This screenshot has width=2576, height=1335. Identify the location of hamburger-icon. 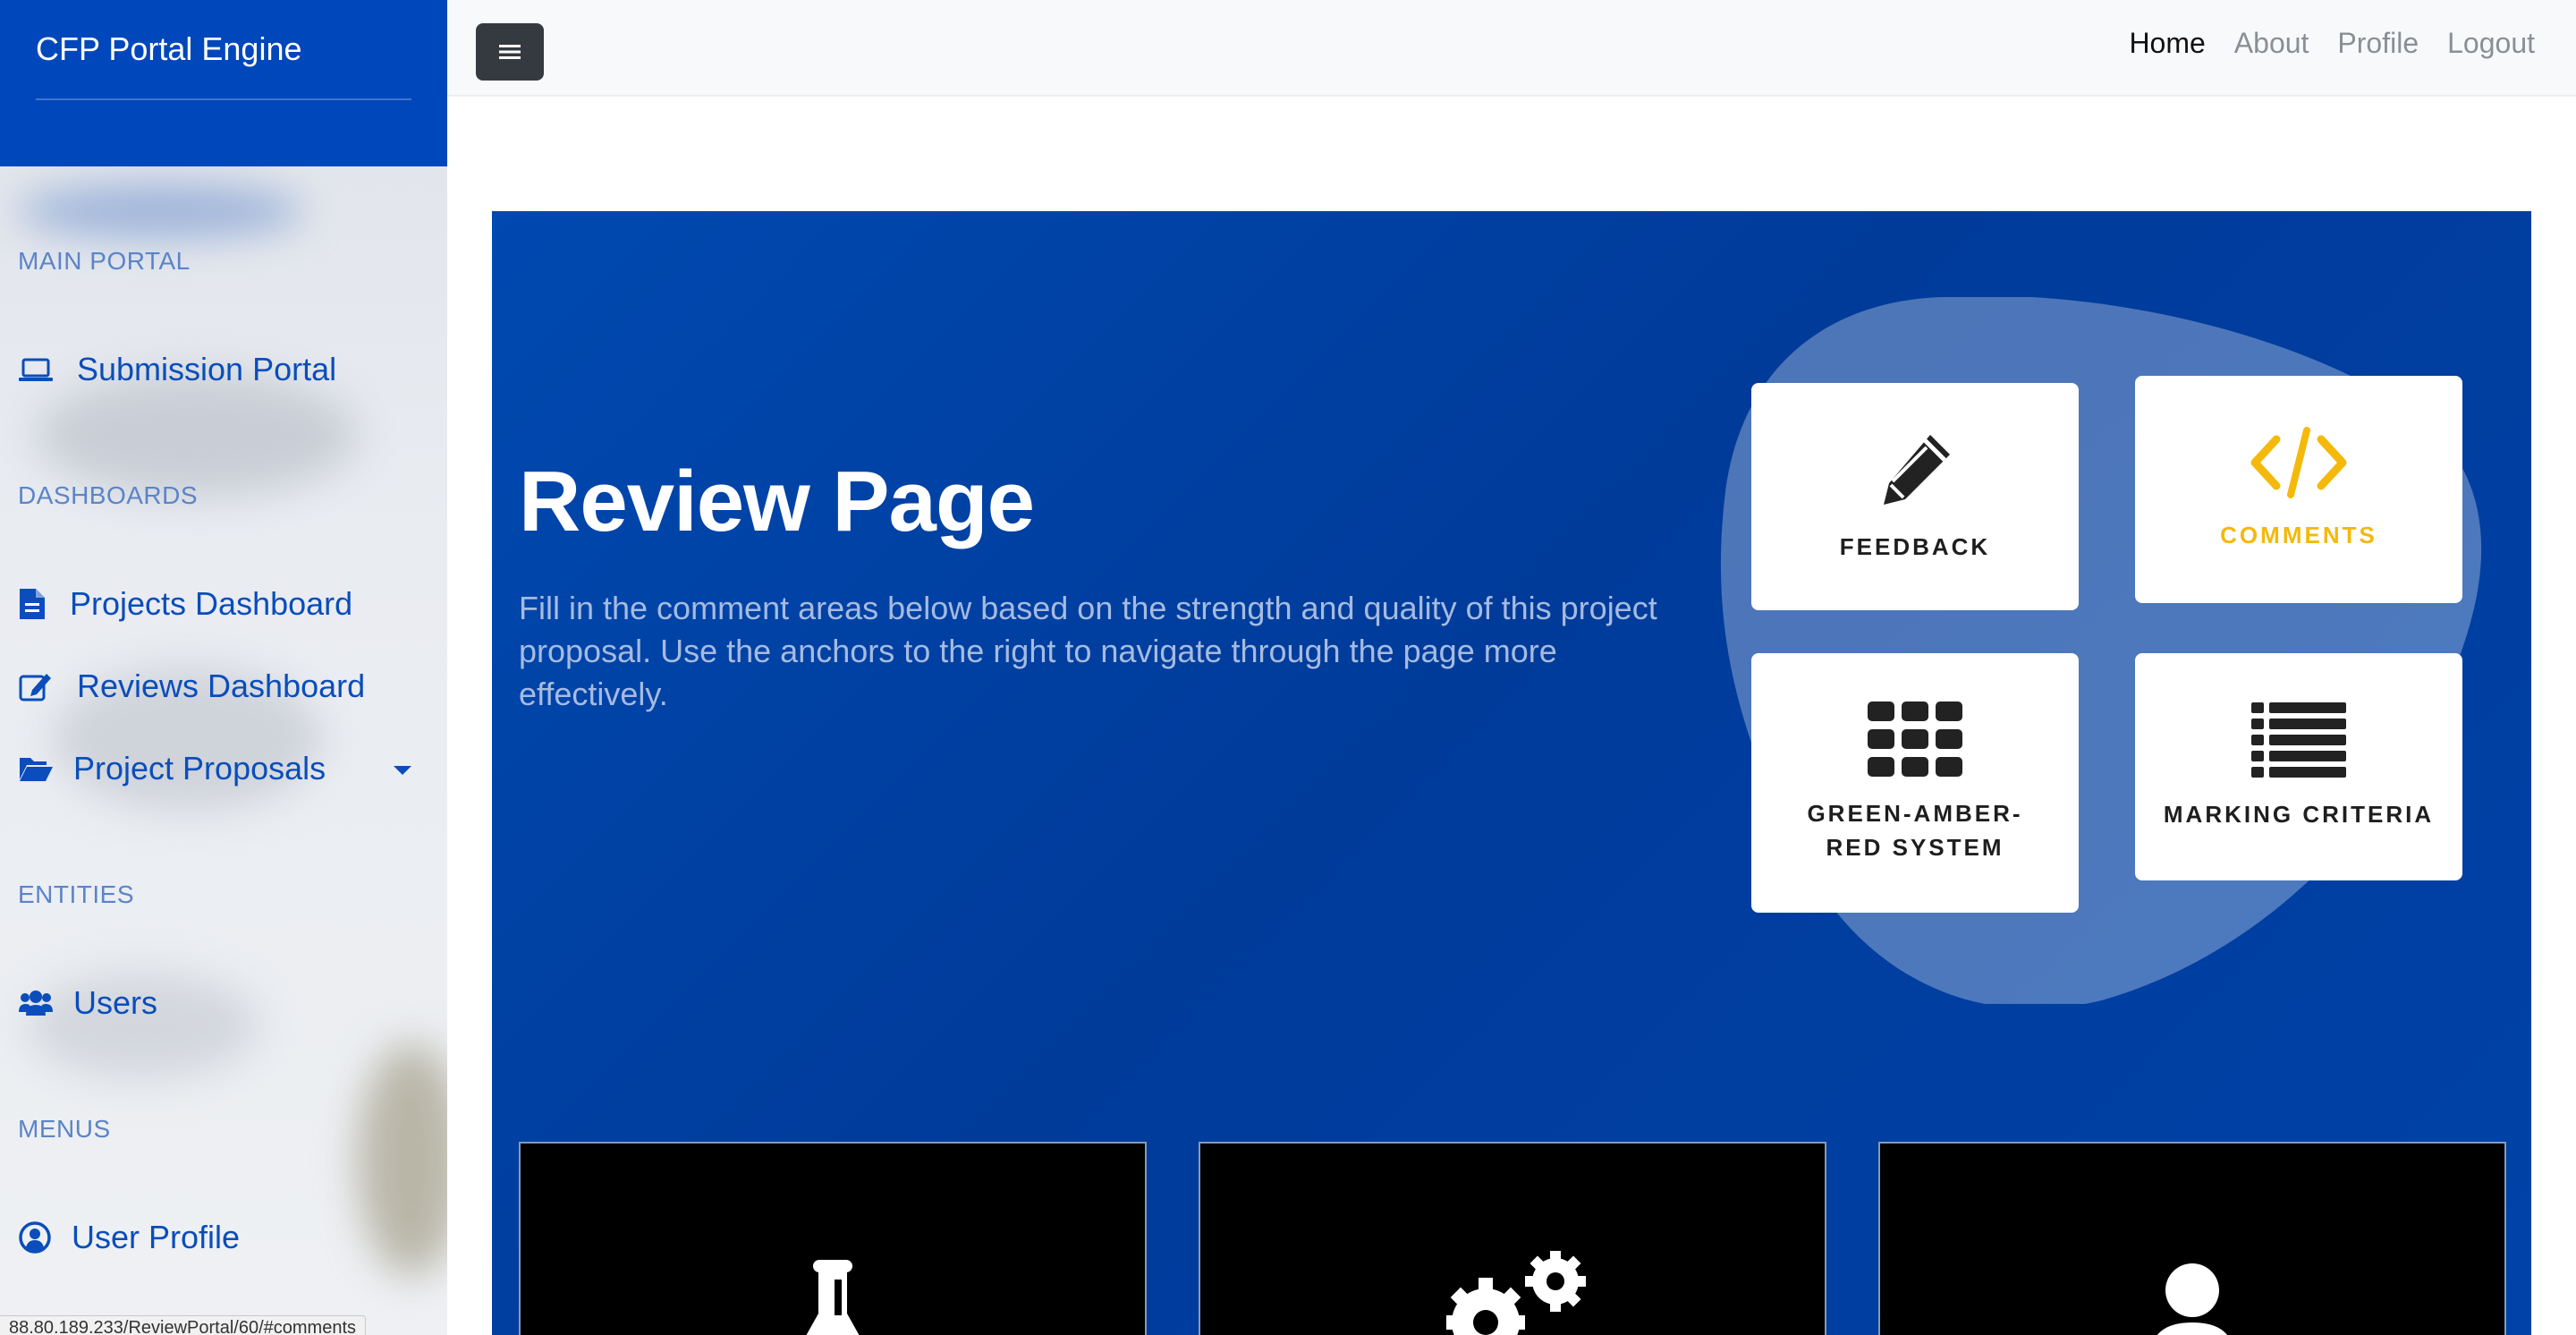
(510, 52).